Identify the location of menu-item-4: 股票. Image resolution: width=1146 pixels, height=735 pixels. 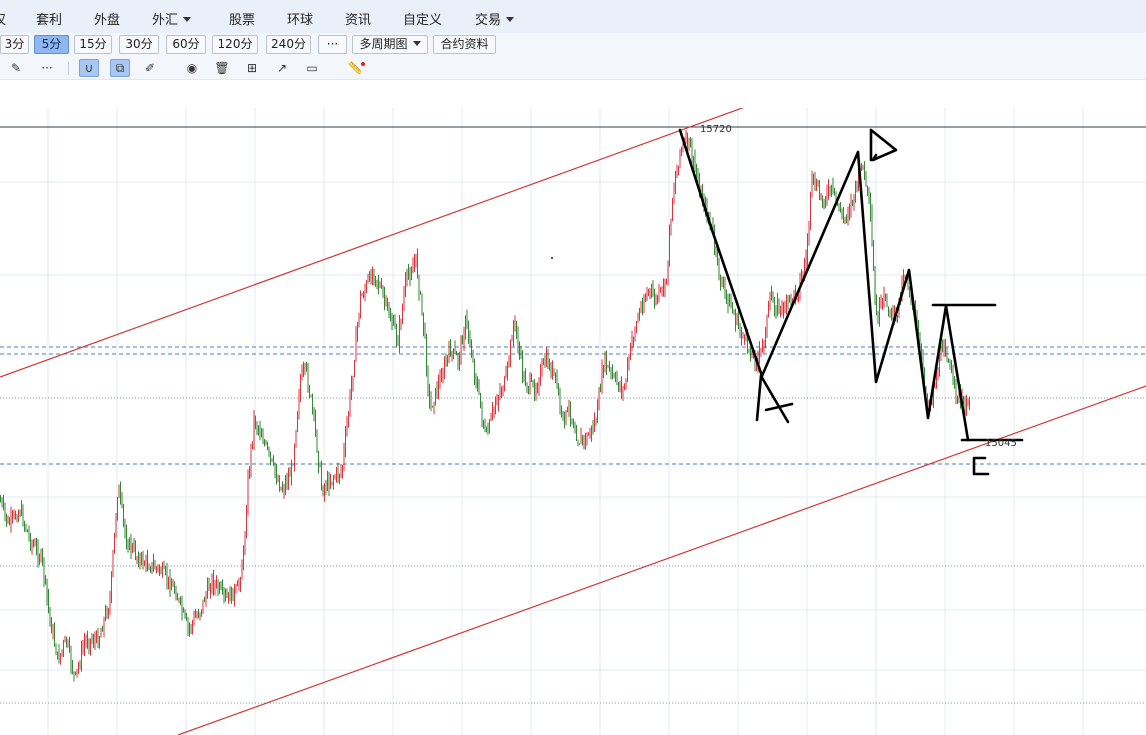
(242, 18).